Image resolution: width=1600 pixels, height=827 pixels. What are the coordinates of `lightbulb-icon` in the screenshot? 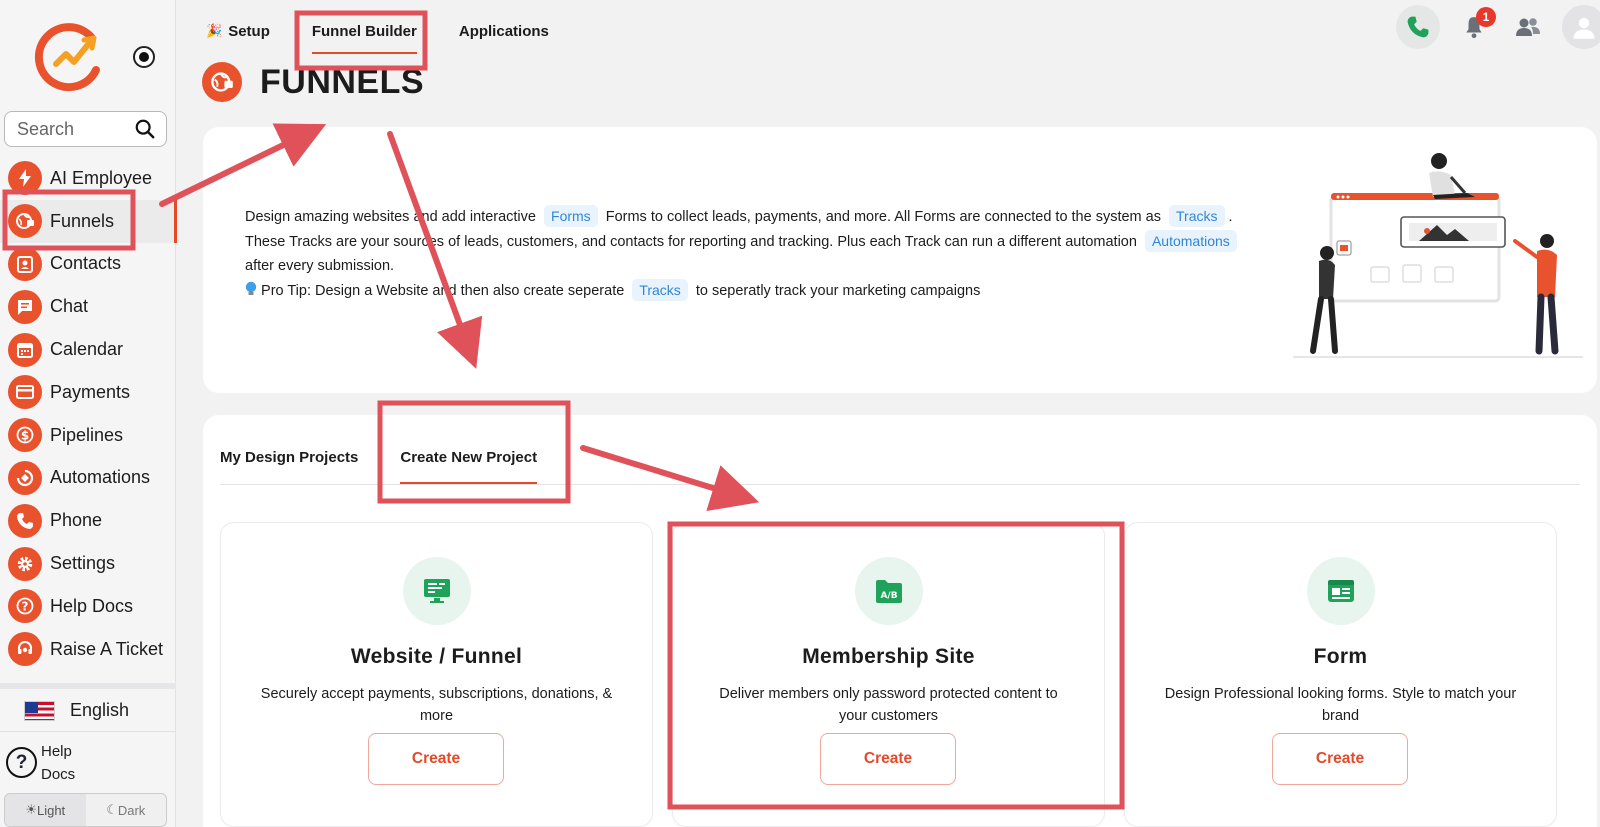 It's located at (251, 288).